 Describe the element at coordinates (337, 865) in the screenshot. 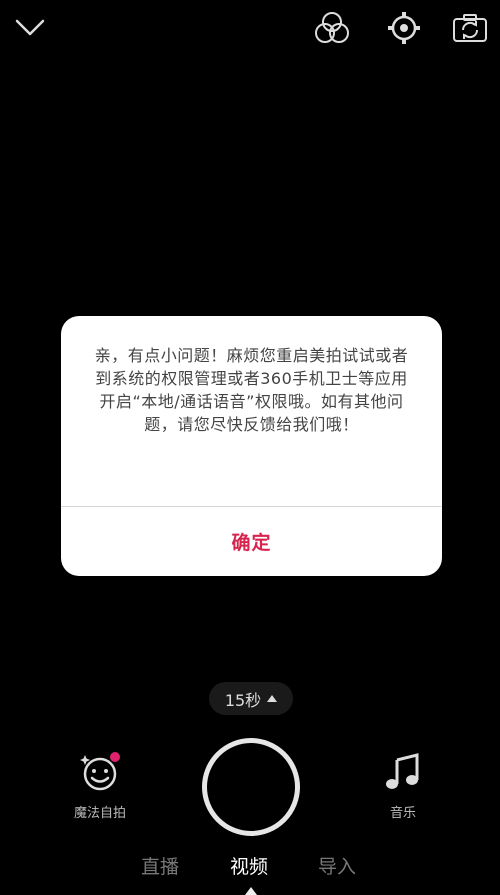

I see `tab-import: 导入` at that location.